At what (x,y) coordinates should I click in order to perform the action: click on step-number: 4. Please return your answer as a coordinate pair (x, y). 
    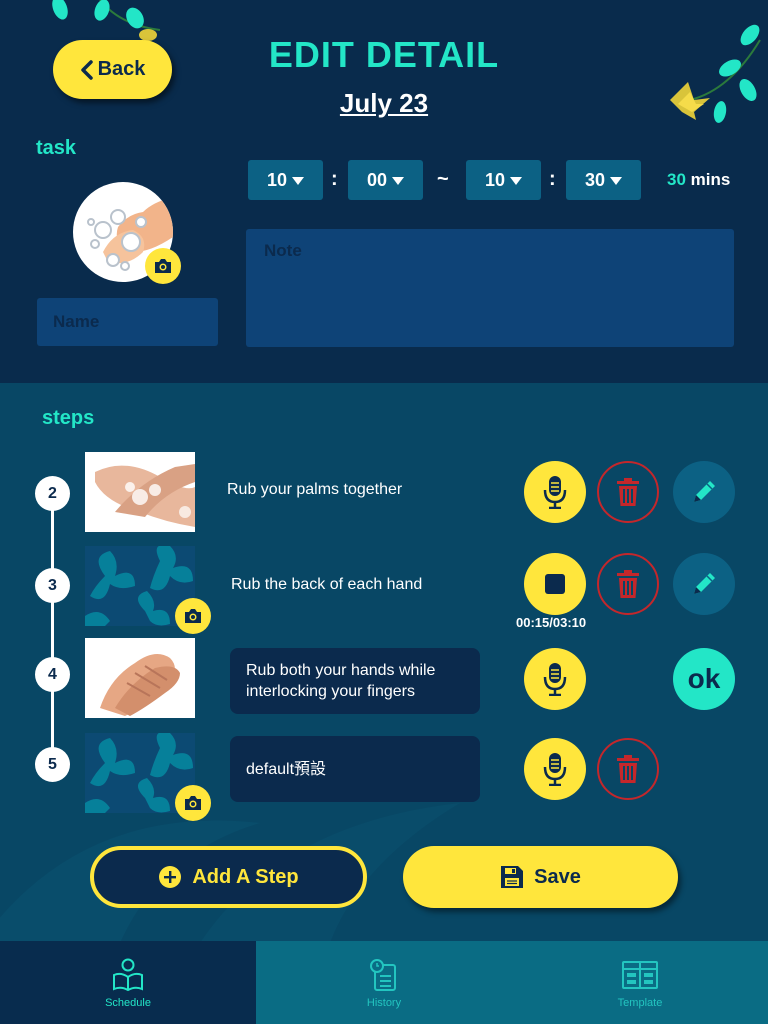
    Looking at the image, I should click on (52, 674).